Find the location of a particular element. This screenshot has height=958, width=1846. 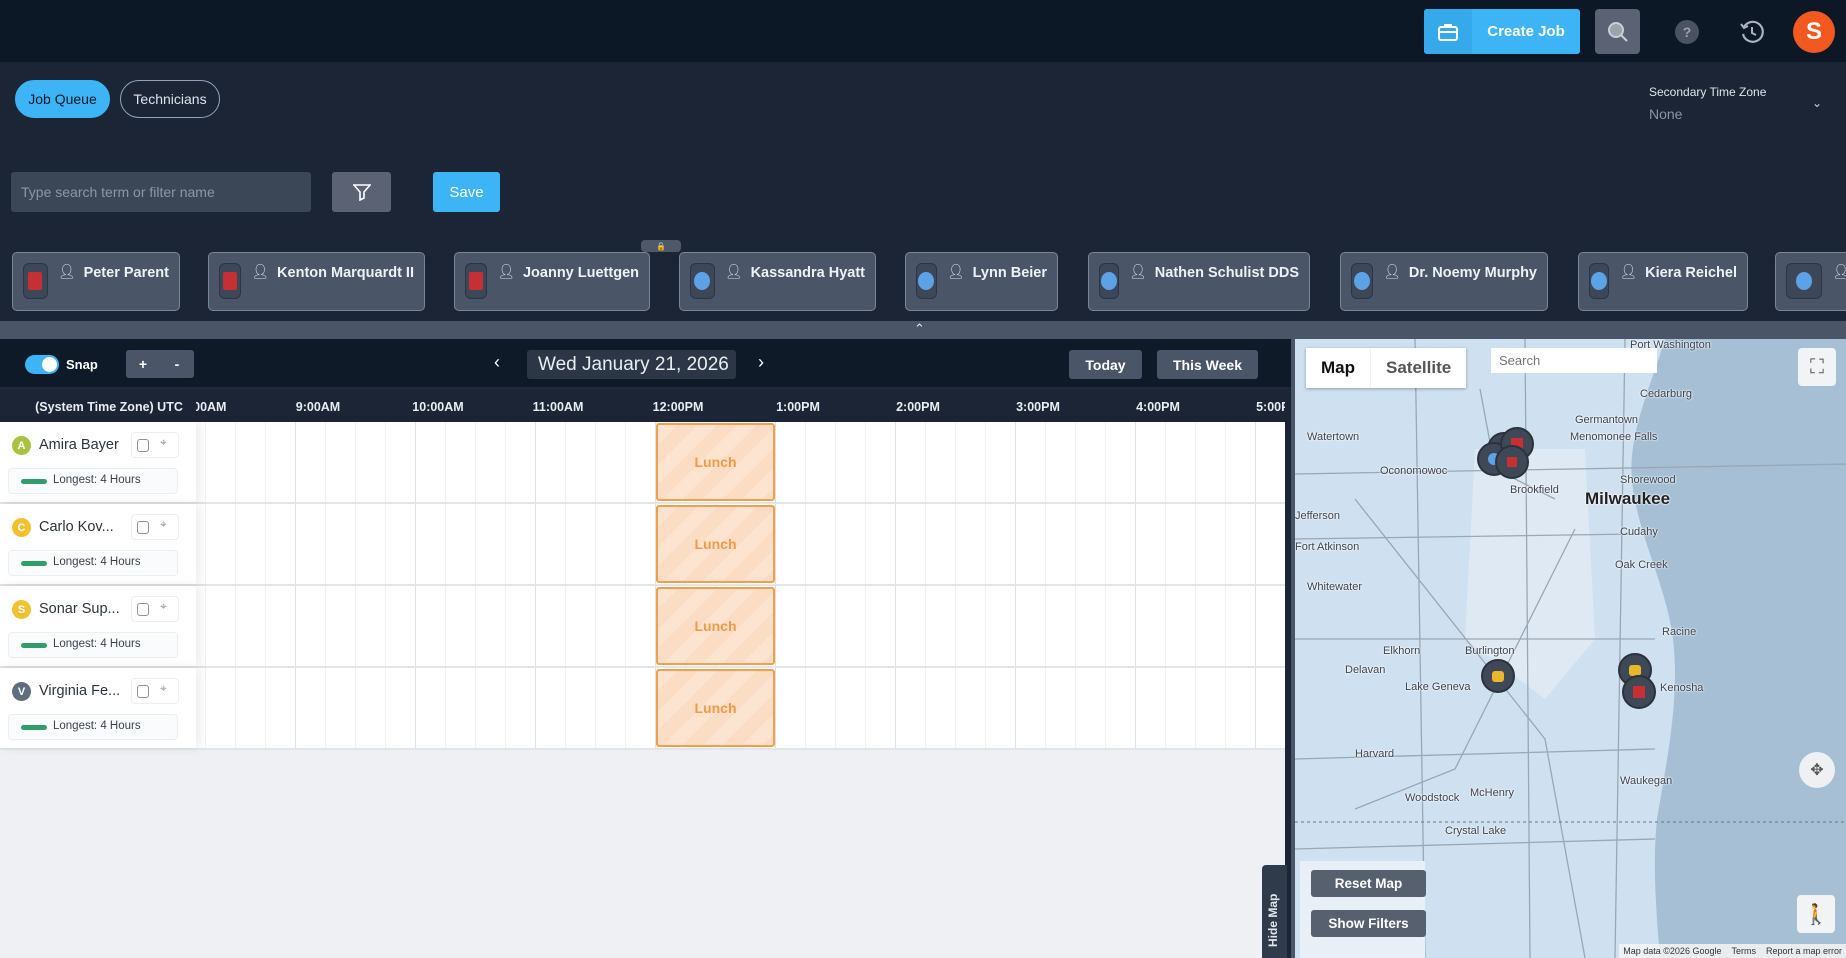

zoom-controls: + - is located at coordinates (160, 364).